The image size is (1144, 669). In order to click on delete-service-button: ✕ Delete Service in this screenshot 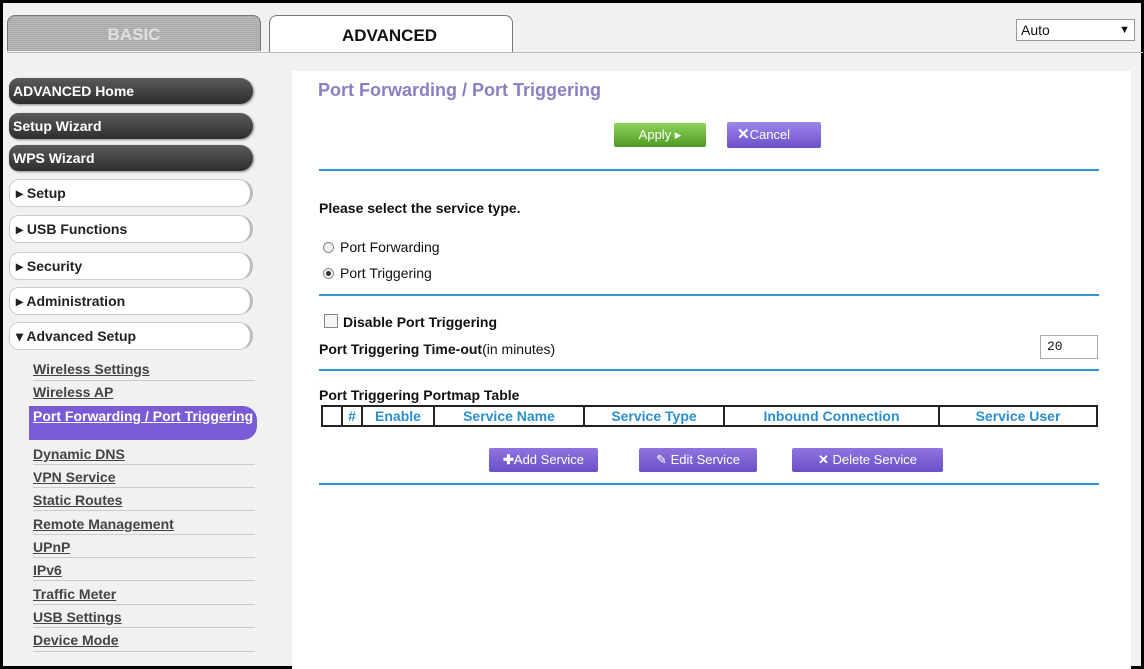, I will do `click(867, 460)`.